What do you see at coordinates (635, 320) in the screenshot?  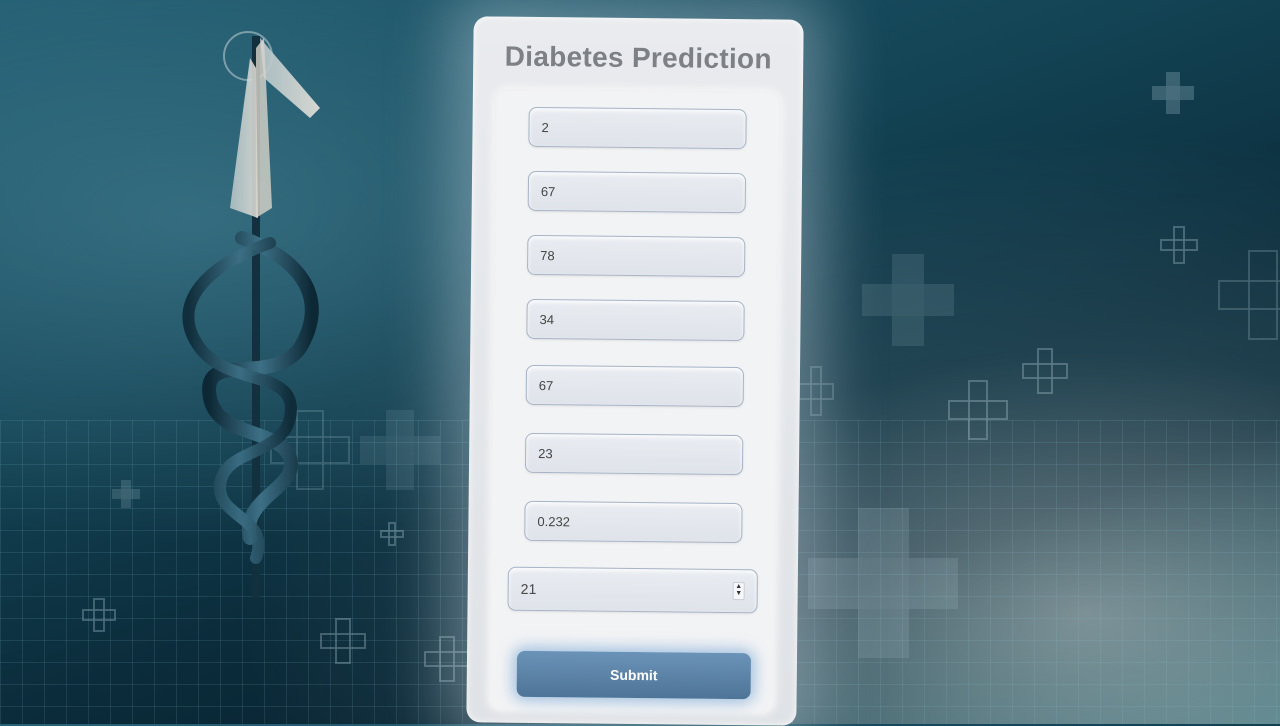 I see `input-field-4: 34` at bounding box center [635, 320].